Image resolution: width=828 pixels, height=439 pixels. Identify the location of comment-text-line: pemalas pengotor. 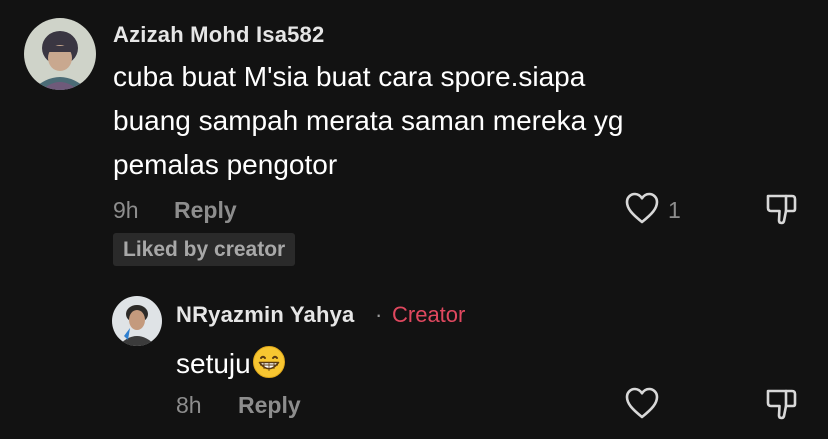
(225, 164).